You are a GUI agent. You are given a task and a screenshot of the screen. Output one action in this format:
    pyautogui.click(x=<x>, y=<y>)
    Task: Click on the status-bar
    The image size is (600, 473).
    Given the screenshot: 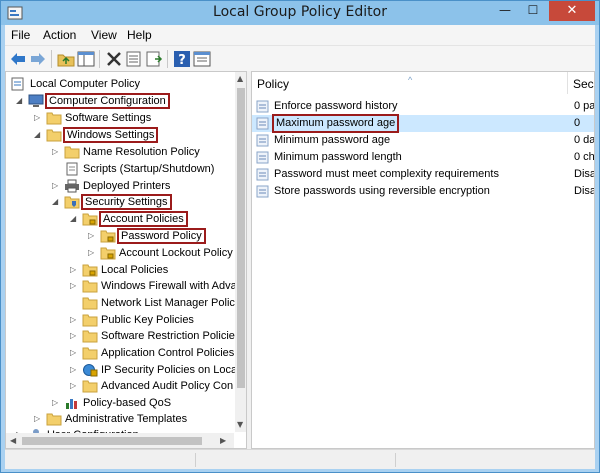 What is the action you would take?
    pyautogui.click(x=300, y=459)
    